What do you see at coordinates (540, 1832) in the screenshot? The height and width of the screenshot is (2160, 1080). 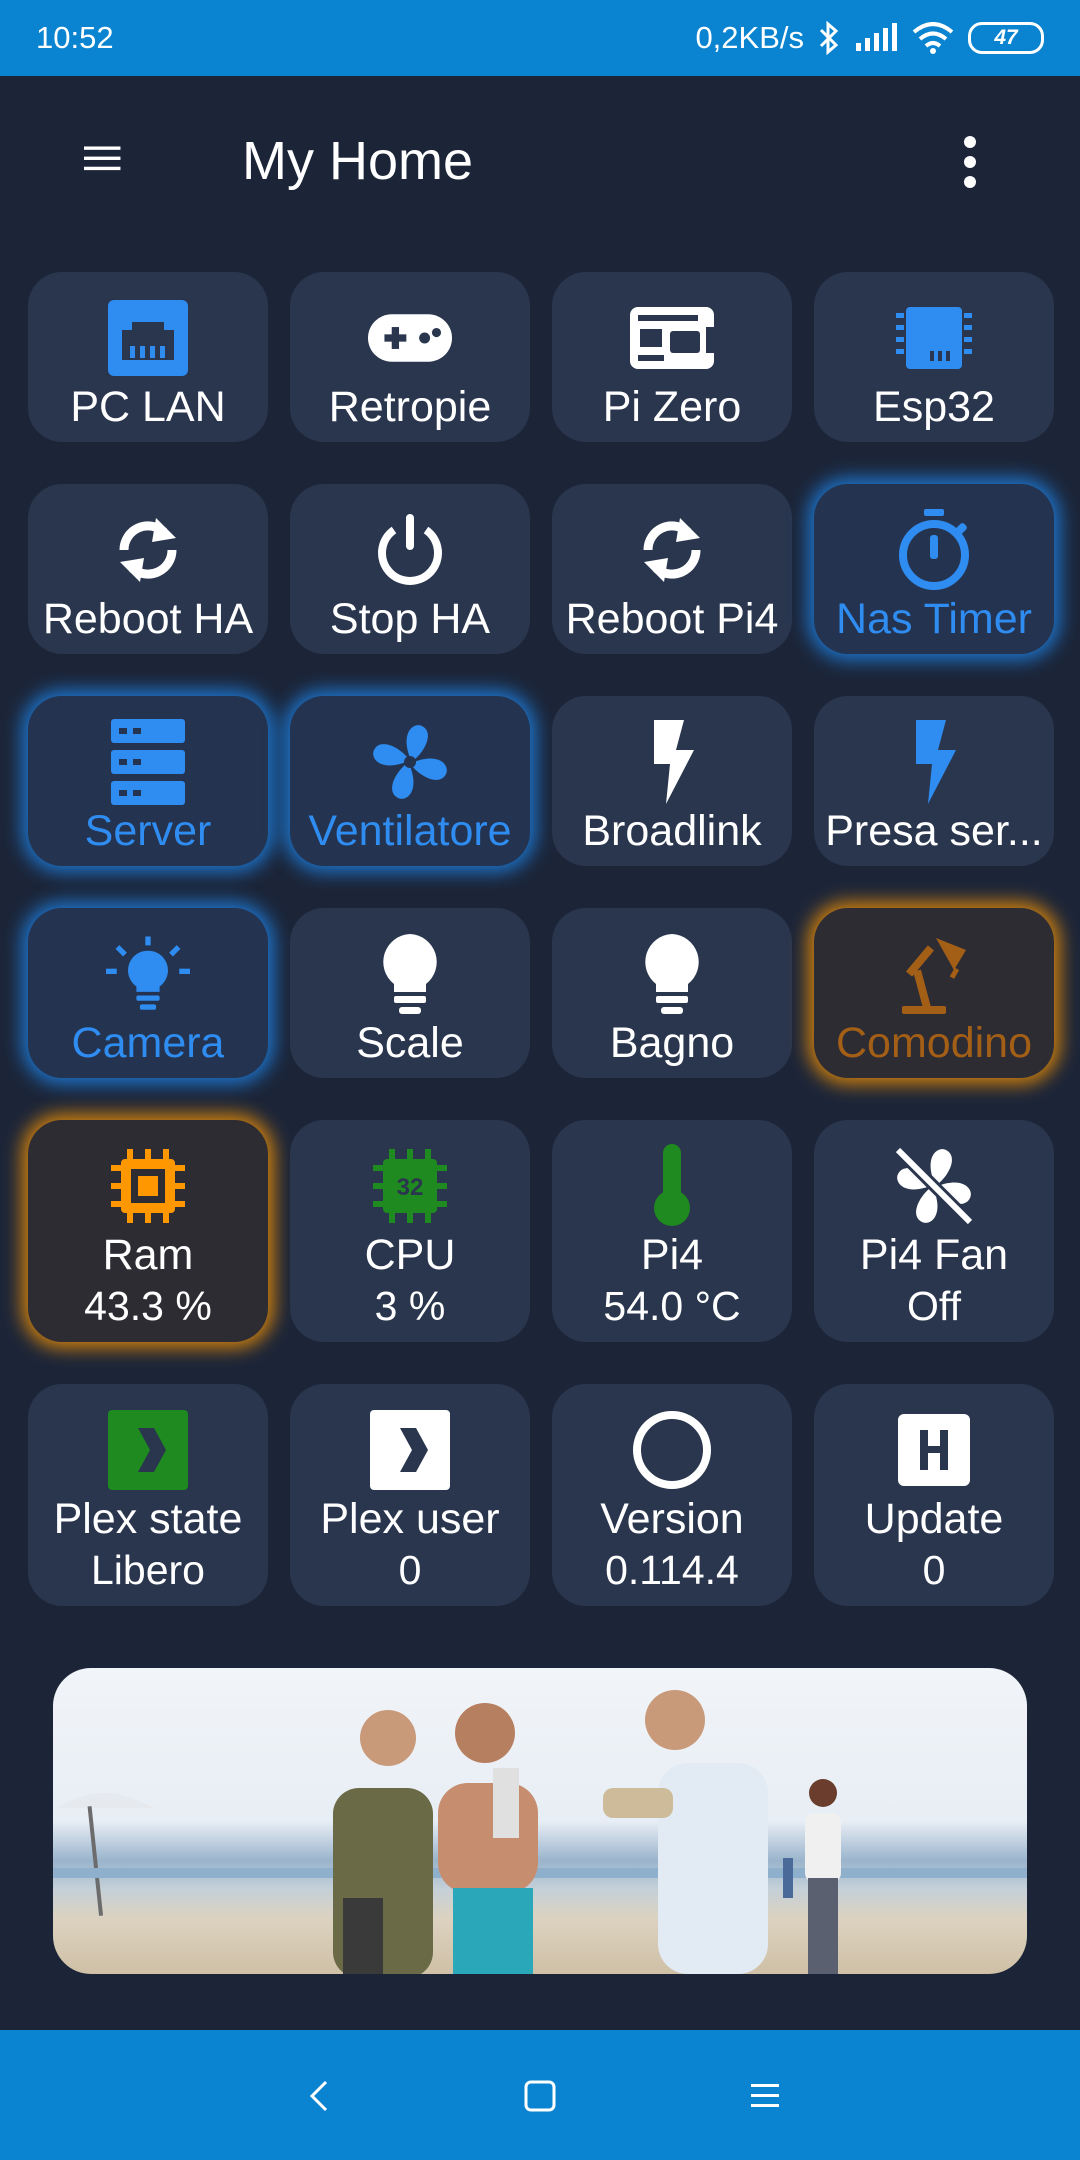 I see `media-artwork-image` at bounding box center [540, 1832].